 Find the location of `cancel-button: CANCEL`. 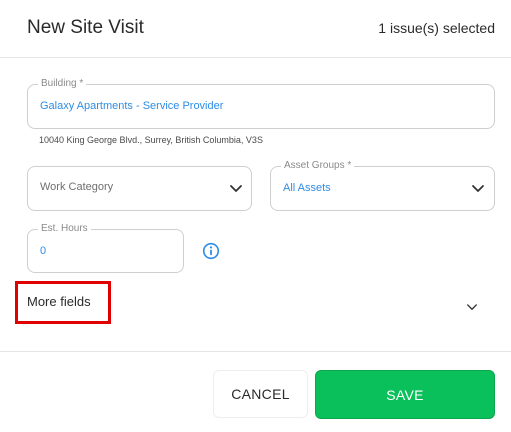

cancel-button: CANCEL is located at coordinates (260, 394).